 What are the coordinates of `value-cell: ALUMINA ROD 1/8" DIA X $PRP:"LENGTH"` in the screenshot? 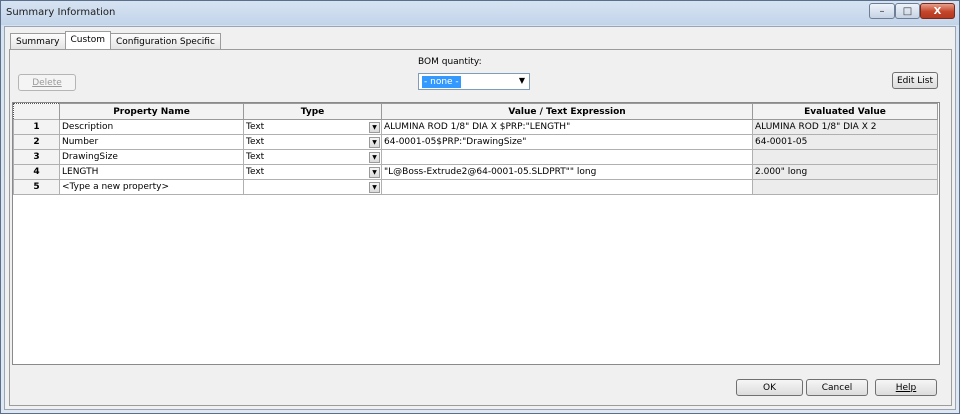 It's located at (567, 127).